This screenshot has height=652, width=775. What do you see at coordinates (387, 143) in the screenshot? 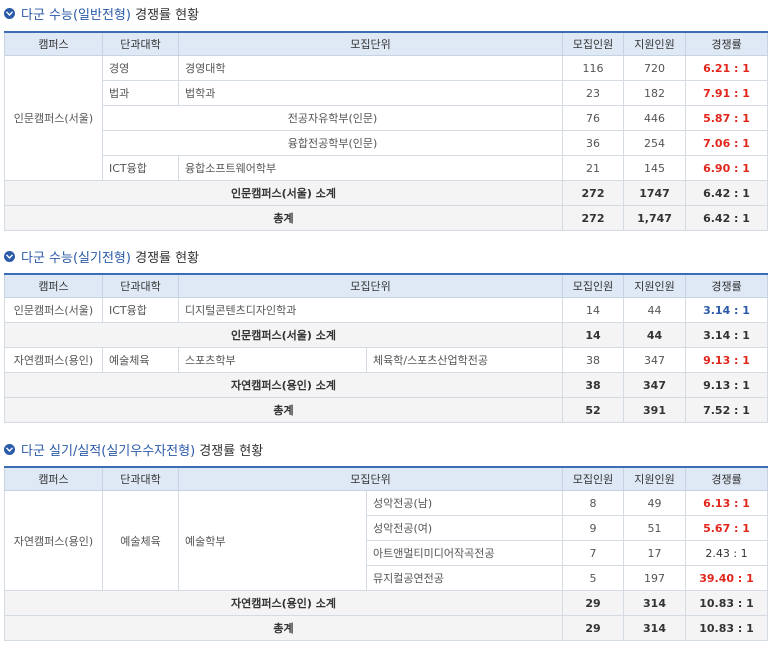
I see `table-row: 융합전공학부(인문) 36 254 7.06 : 1` at bounding box center [387, 143].